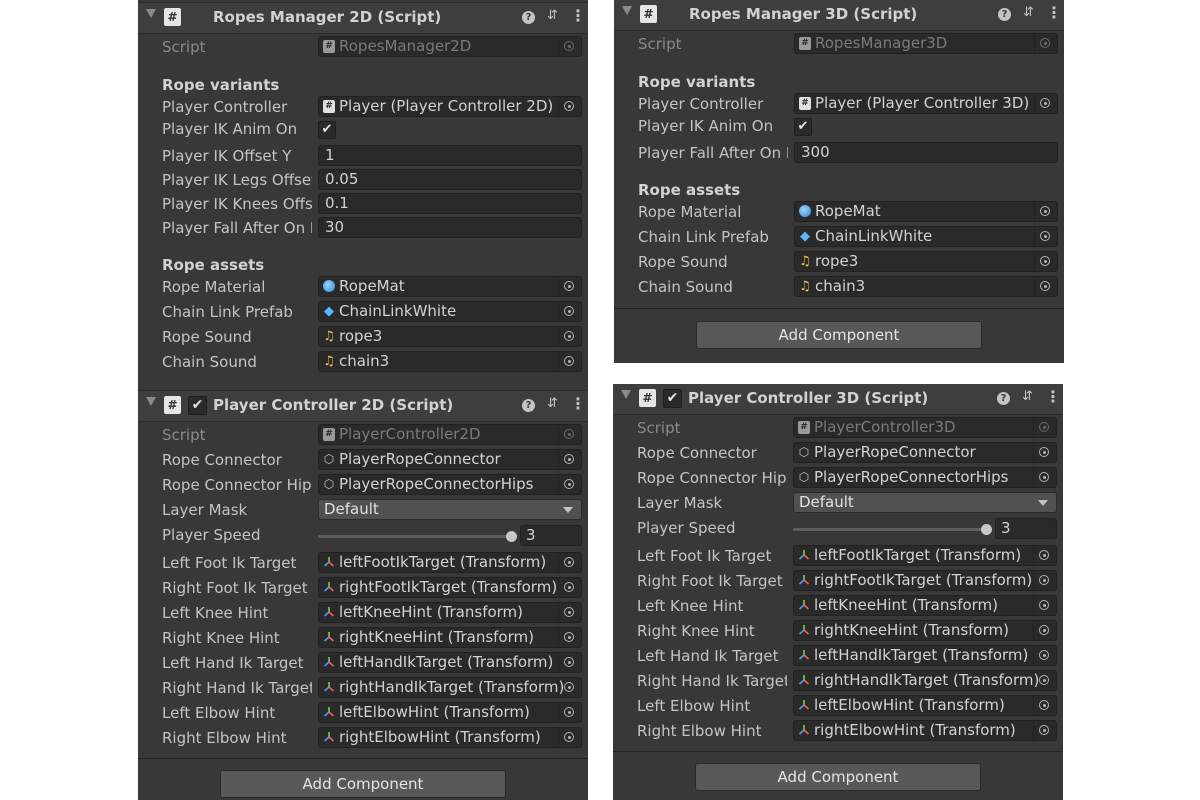 This screenshot has height=800, width=1200. What do you see at coordinates (839, 15) in the screenshot?
I see `ropes-manager-3d-header: # Ropes Manager 3D (Script) ? ⇵ ⋮` at bounding box center [839, 15].